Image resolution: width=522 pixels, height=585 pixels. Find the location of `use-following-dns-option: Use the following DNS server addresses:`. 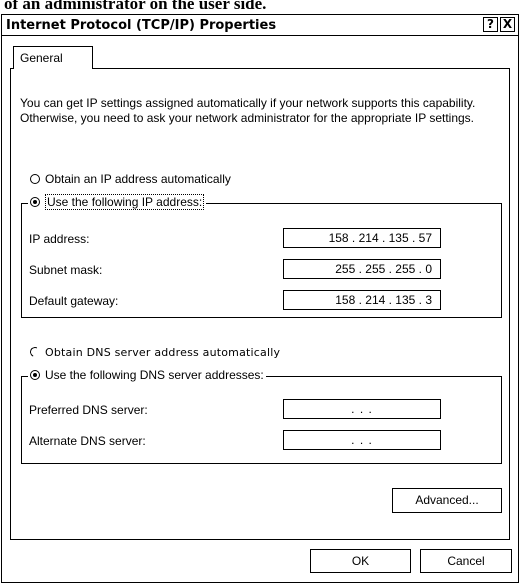

use-following-dns-option: Use the following DNS server addresses: is located at coordinates (147, 376).